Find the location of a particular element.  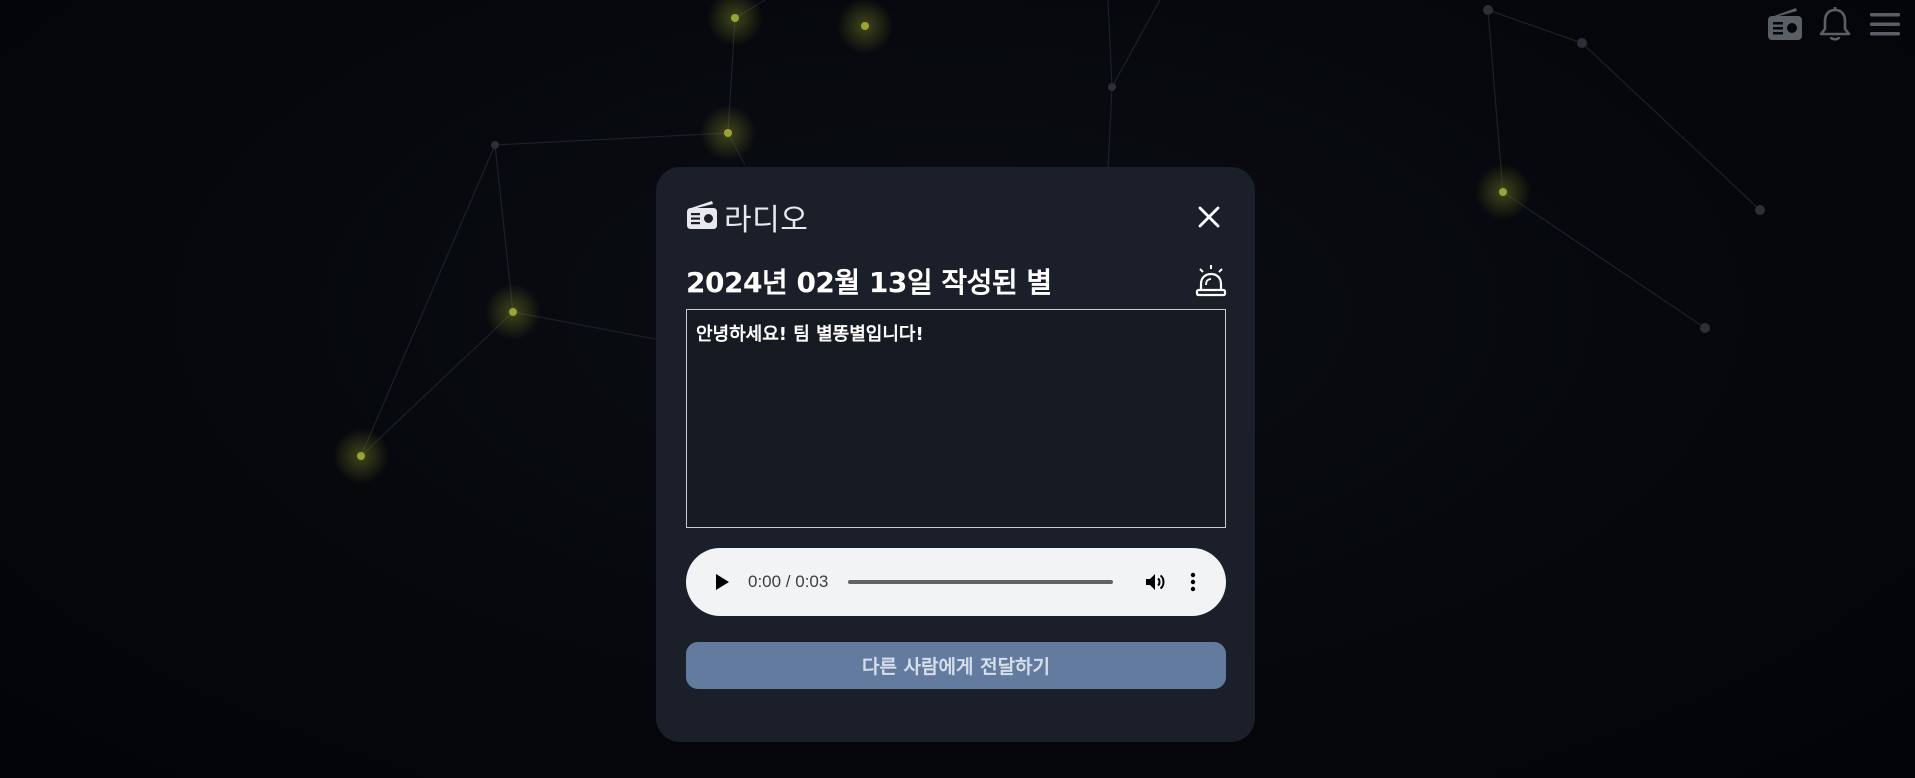

volume-icon is located at coordinates (1155, 582).